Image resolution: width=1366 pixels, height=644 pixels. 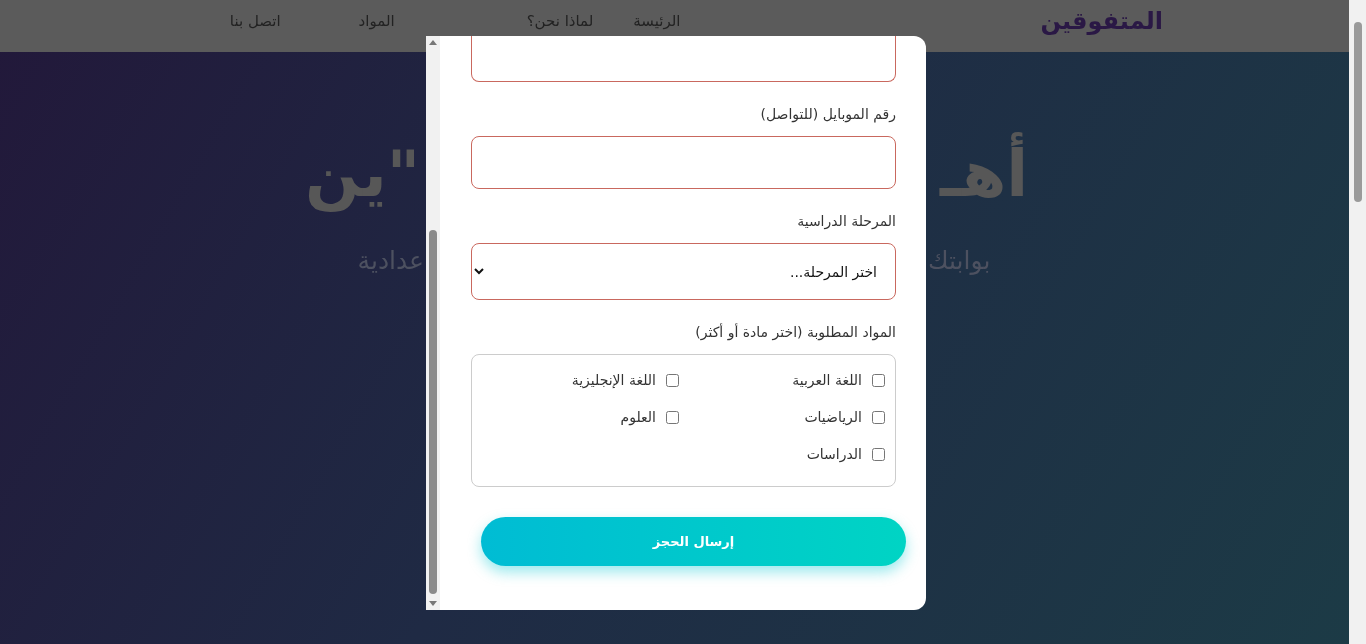 I want to click on field-label: رقم الموبايل (للتواصل), so click(x=827, y=114).